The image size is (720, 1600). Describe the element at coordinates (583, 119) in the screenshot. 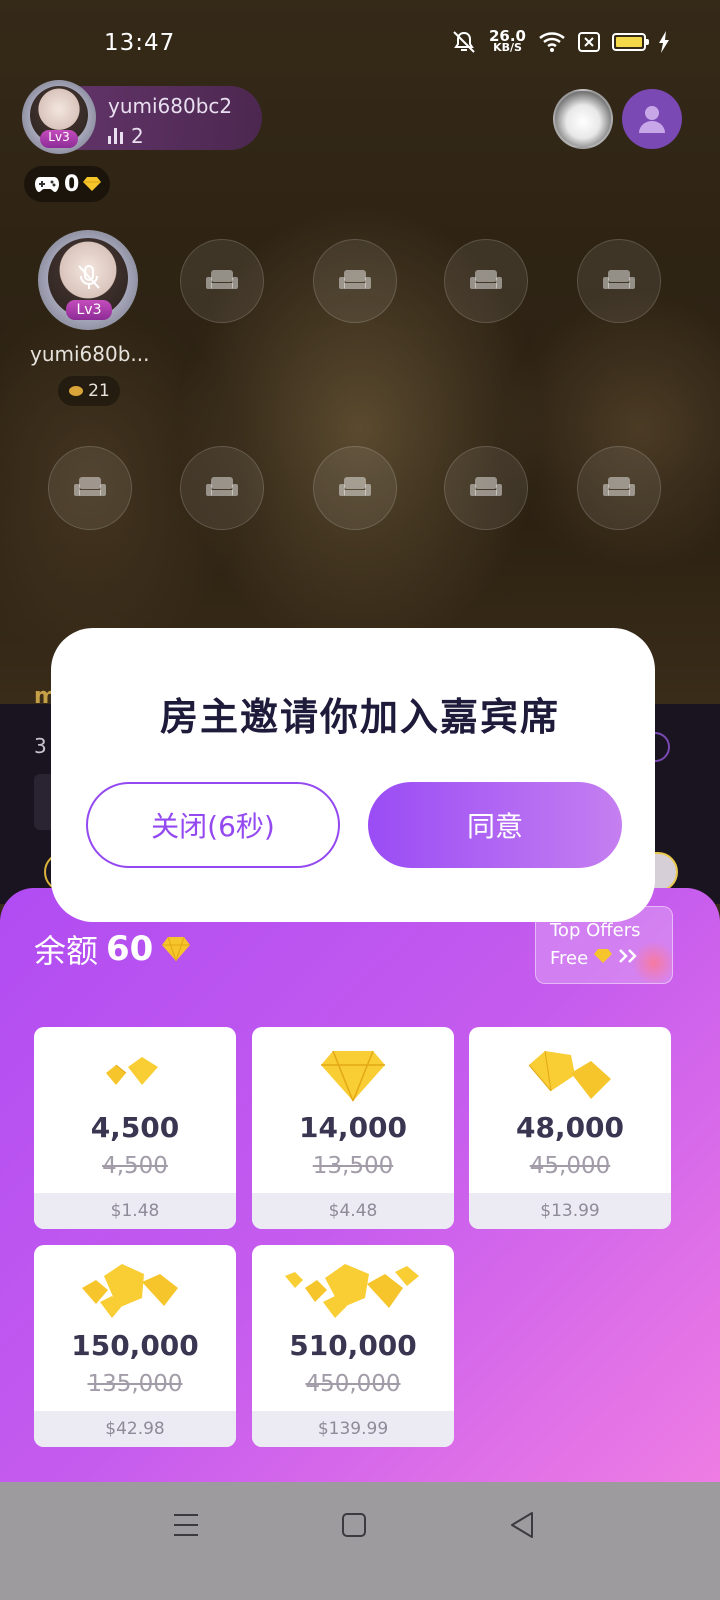

I see `room-cover-avatar` at that location.